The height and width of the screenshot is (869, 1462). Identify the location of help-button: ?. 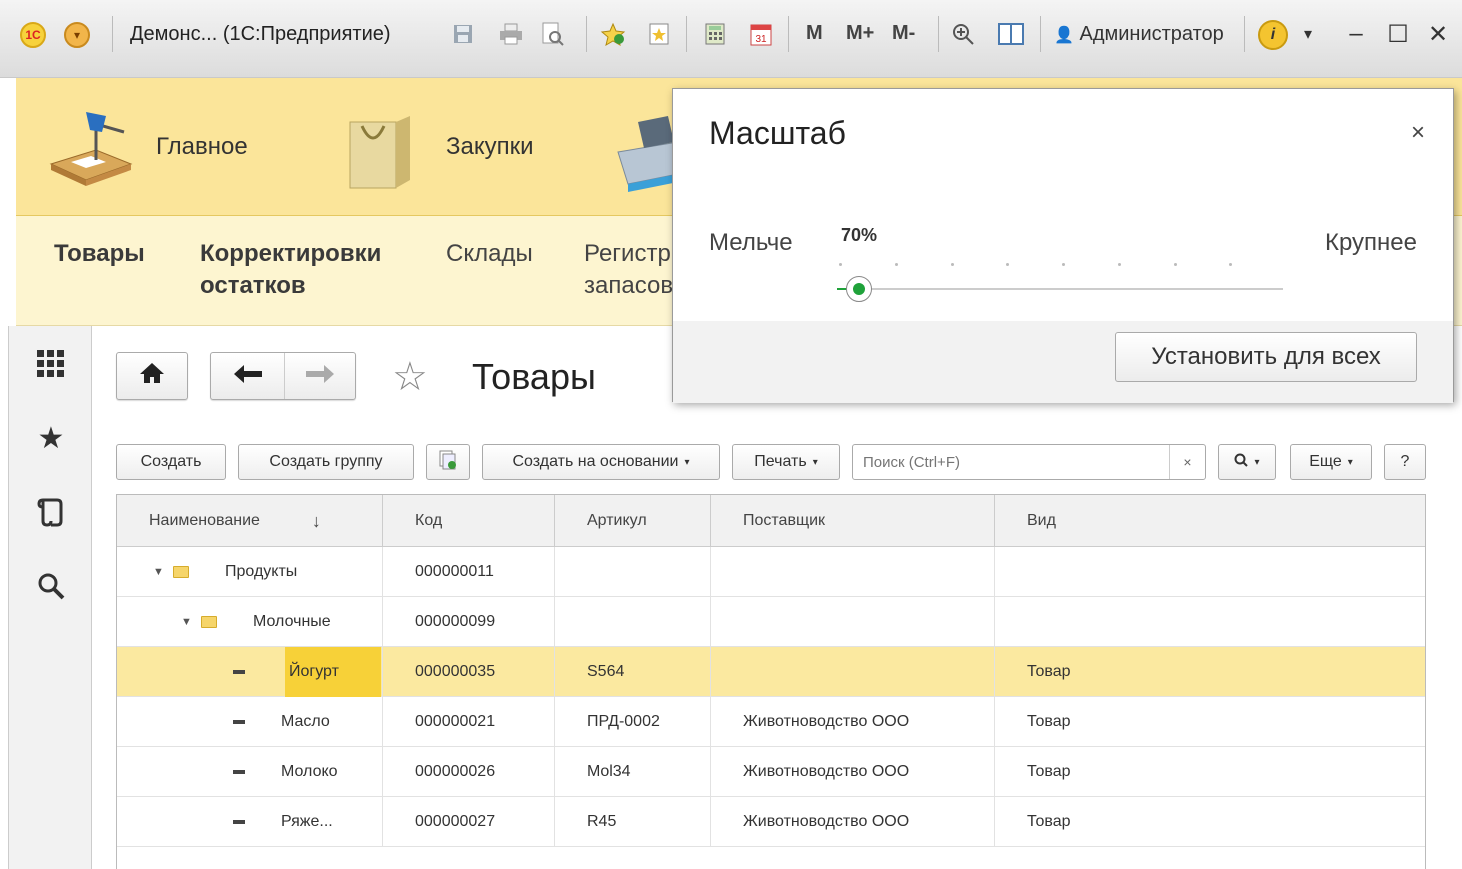
(1405, 462).